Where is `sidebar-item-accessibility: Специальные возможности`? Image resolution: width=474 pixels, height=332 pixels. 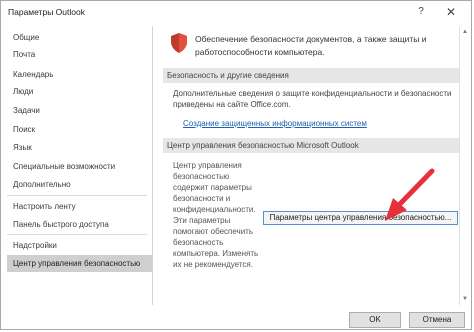
sidebar-item-accessibility: Специальные возможности is located at coordinates (79, 166).